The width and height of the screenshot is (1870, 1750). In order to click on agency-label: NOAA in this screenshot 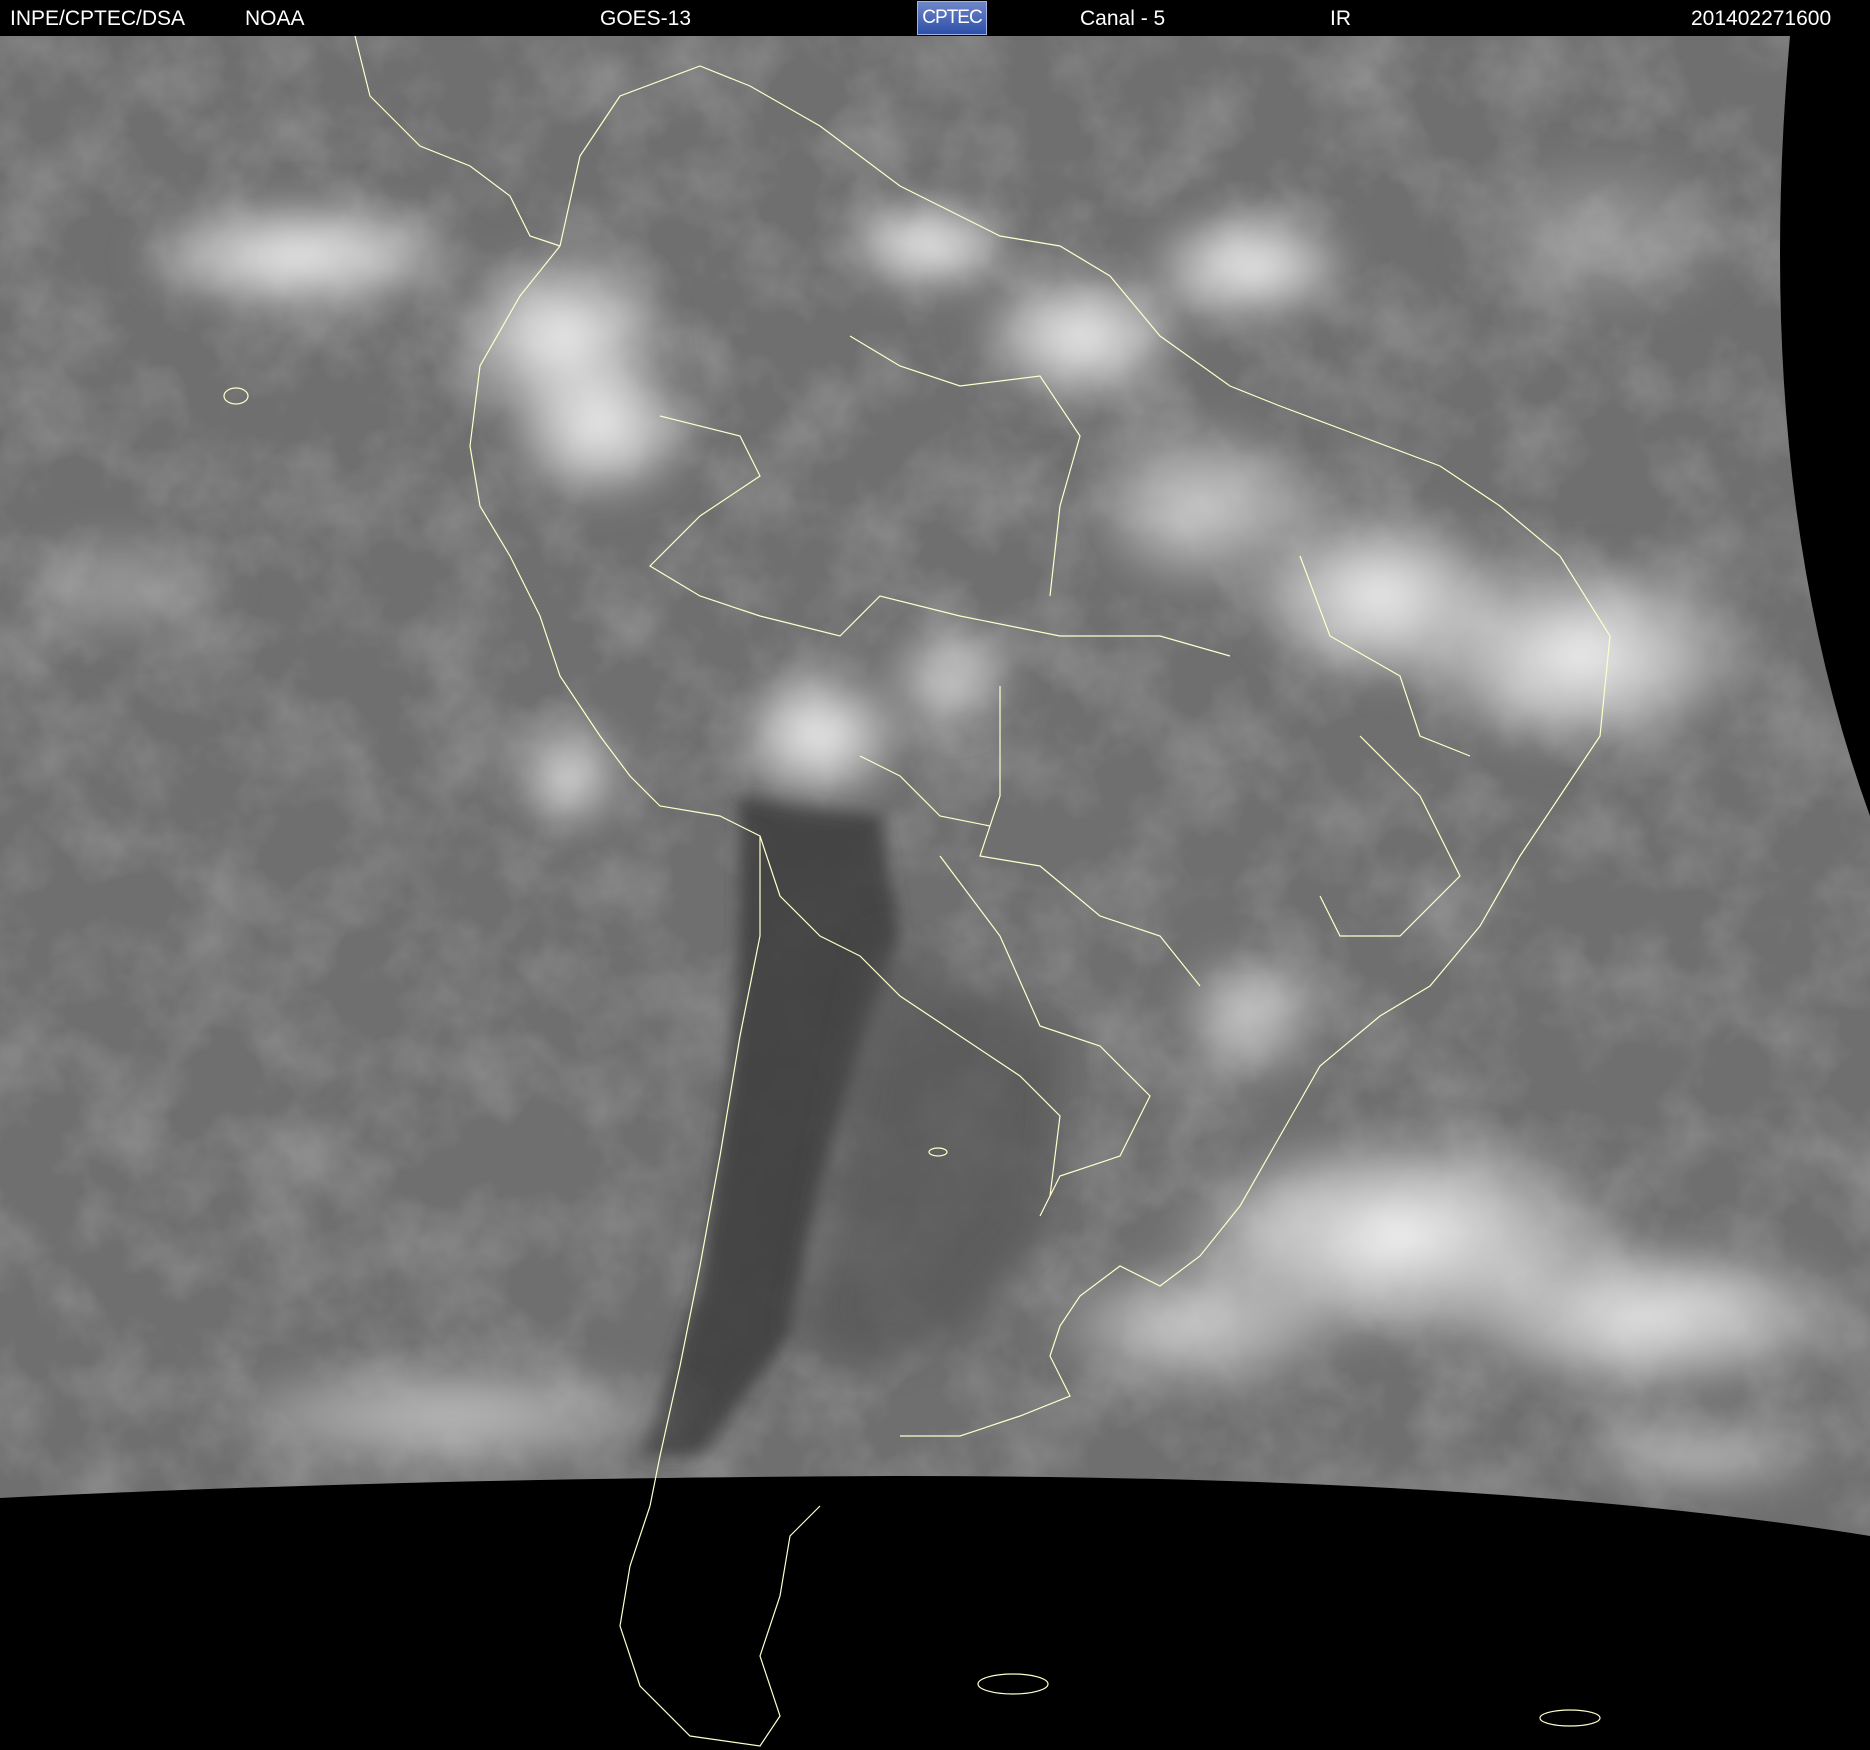, I will do `click(275, 18)`.